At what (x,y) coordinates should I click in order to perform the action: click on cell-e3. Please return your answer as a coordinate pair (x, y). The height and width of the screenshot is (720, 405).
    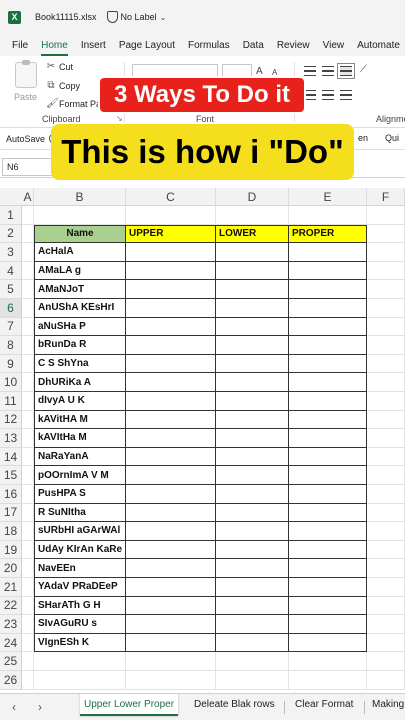
    Looking at the image, I should click on (328, 252).